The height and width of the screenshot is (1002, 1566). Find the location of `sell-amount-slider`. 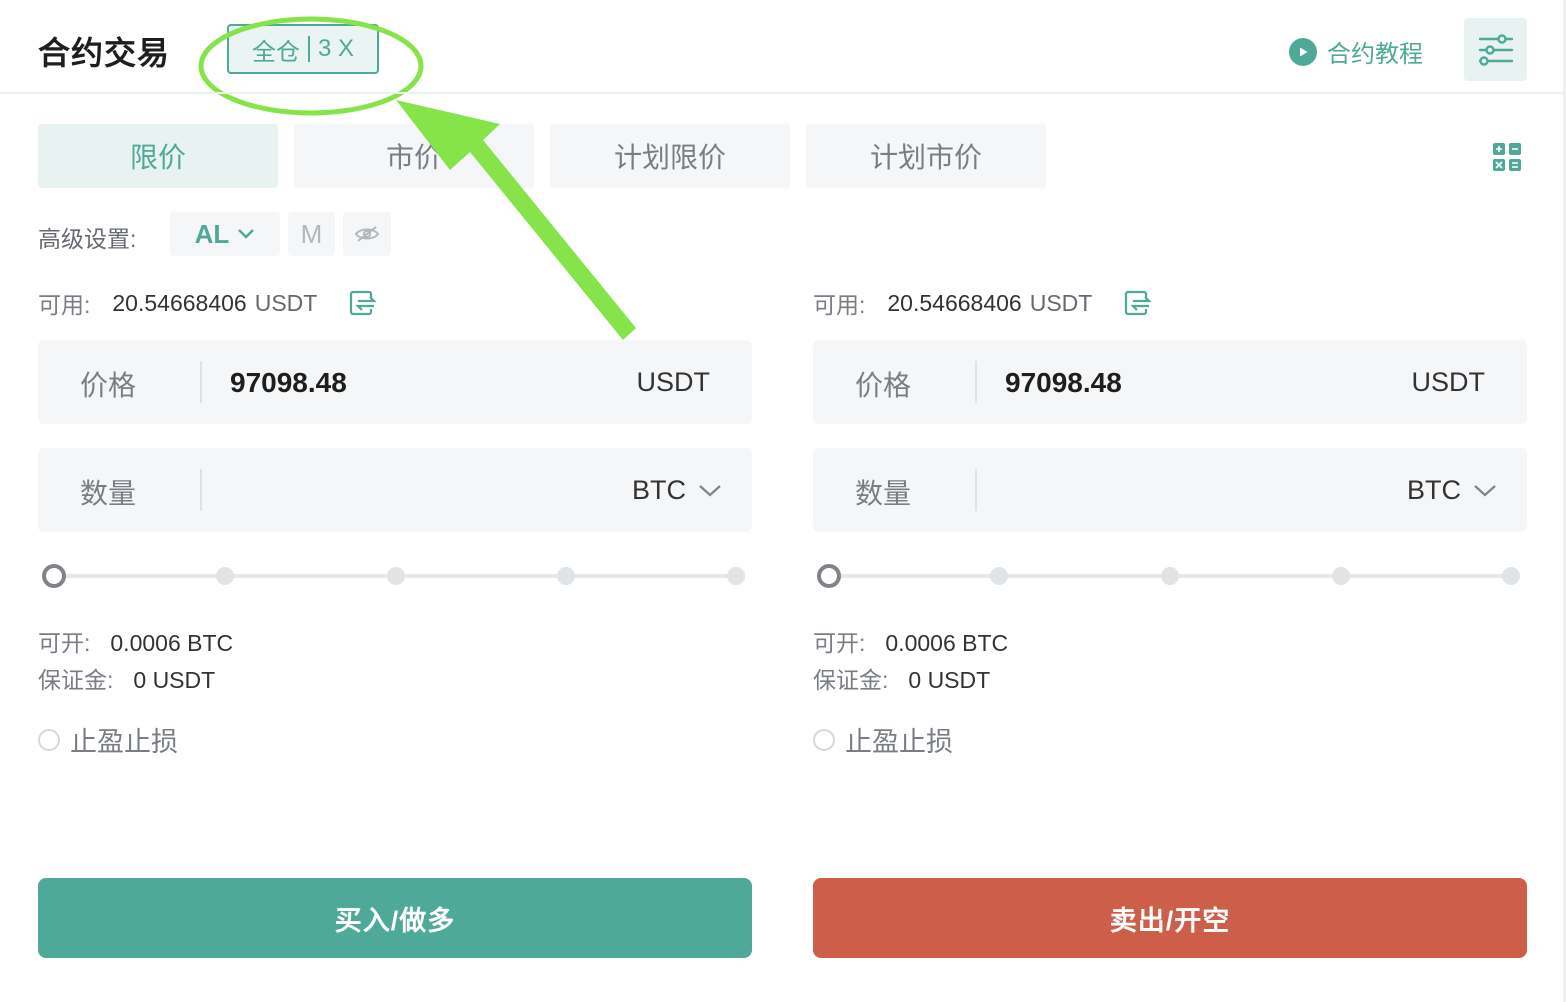

sell-amount-slider is located at coordinates (1170, 576).